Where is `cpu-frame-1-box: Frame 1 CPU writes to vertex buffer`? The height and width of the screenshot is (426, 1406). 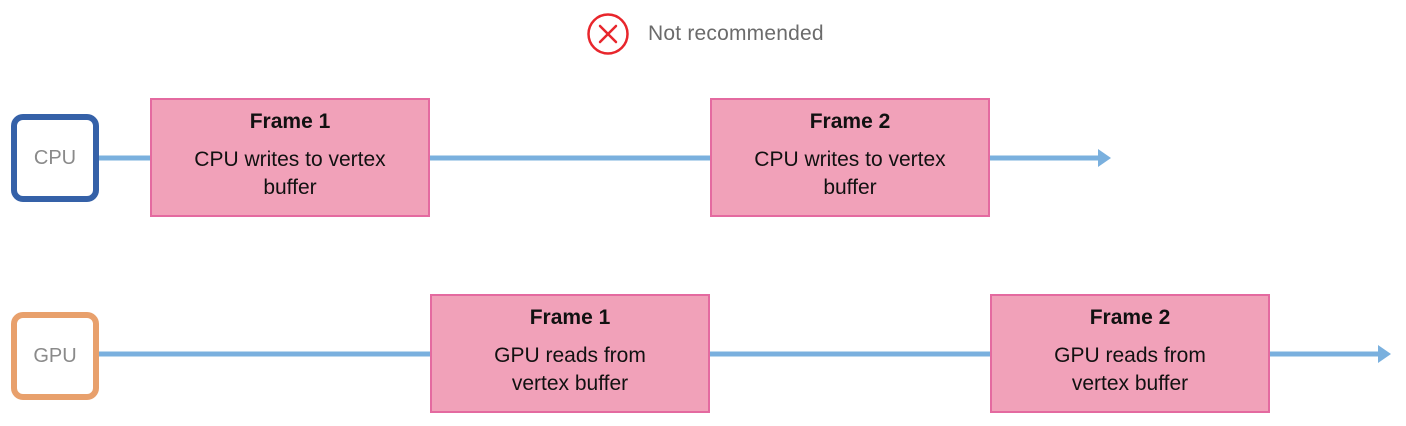
cpu-frame-1-box: Frame 1 CPU writes to vertex buffer is located at coordinates (290, 157).